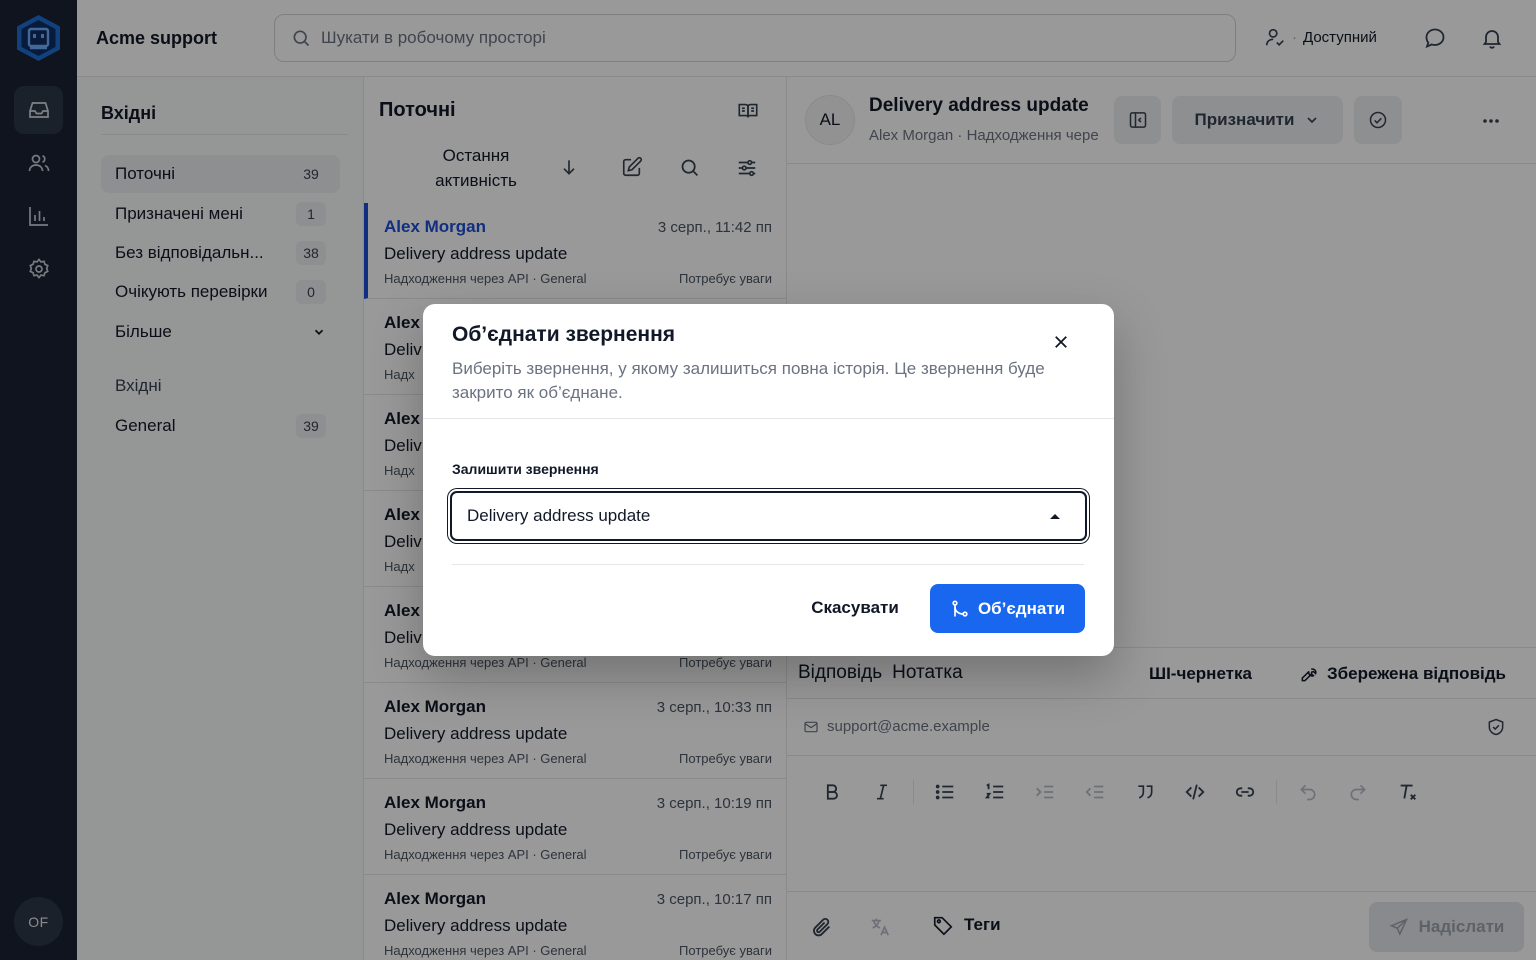 This screenshot has height=960, width=1536. Describe the element at coordinates (768, 516) in the screenshot. I see `keep-conversation-select: Delivery address update` at that location.